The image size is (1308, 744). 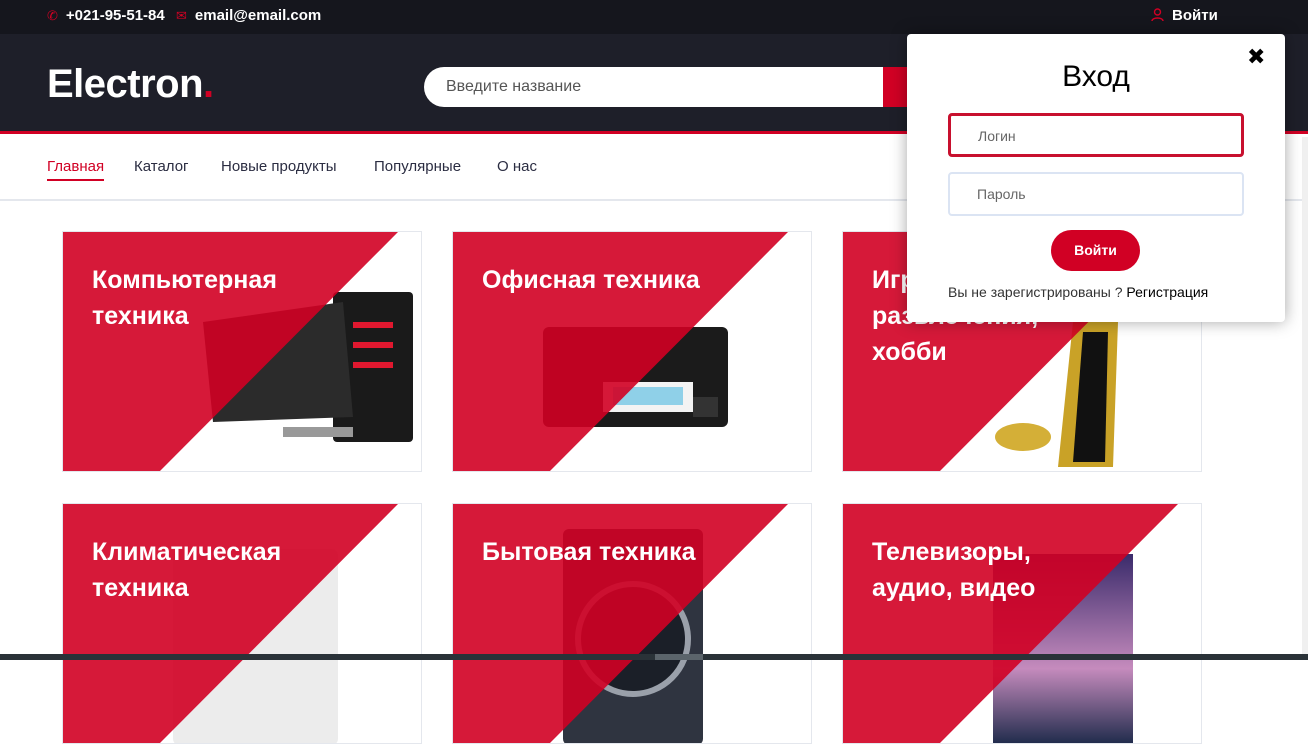 I want to click on phone-icon: ✆, so click(x=52, y=15).